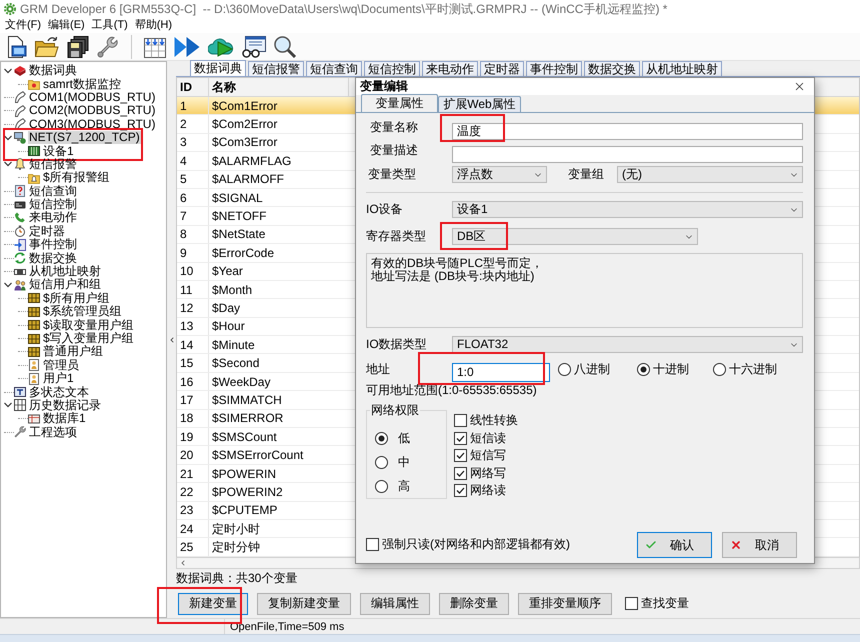 The width and height of the screenshot is (860, 642). What do you see at coordinates (109, 25) in the screenshot?
I see `menu-item: 工具(T)` at bounding box center [109, 25].